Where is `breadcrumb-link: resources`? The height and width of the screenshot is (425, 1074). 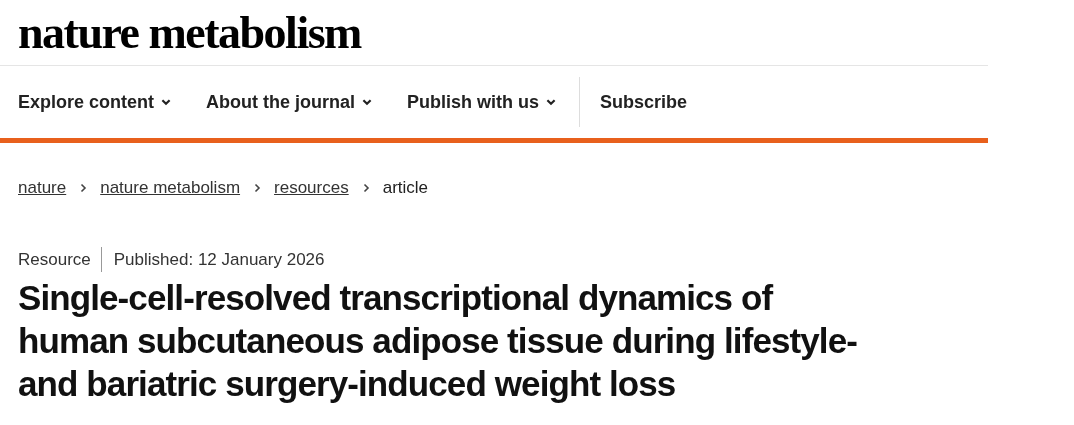
breadcrumb-link: resources is located at coordinates (311, 188).